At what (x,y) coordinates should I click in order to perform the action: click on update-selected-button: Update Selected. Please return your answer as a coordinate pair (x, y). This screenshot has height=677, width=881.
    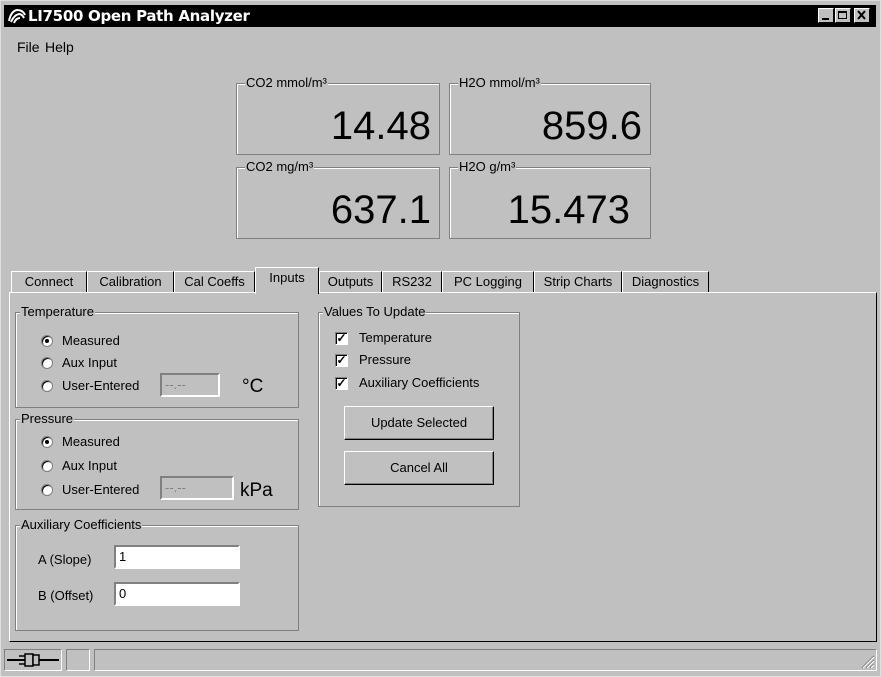
    Looking at the image, I should click on (419, 423).